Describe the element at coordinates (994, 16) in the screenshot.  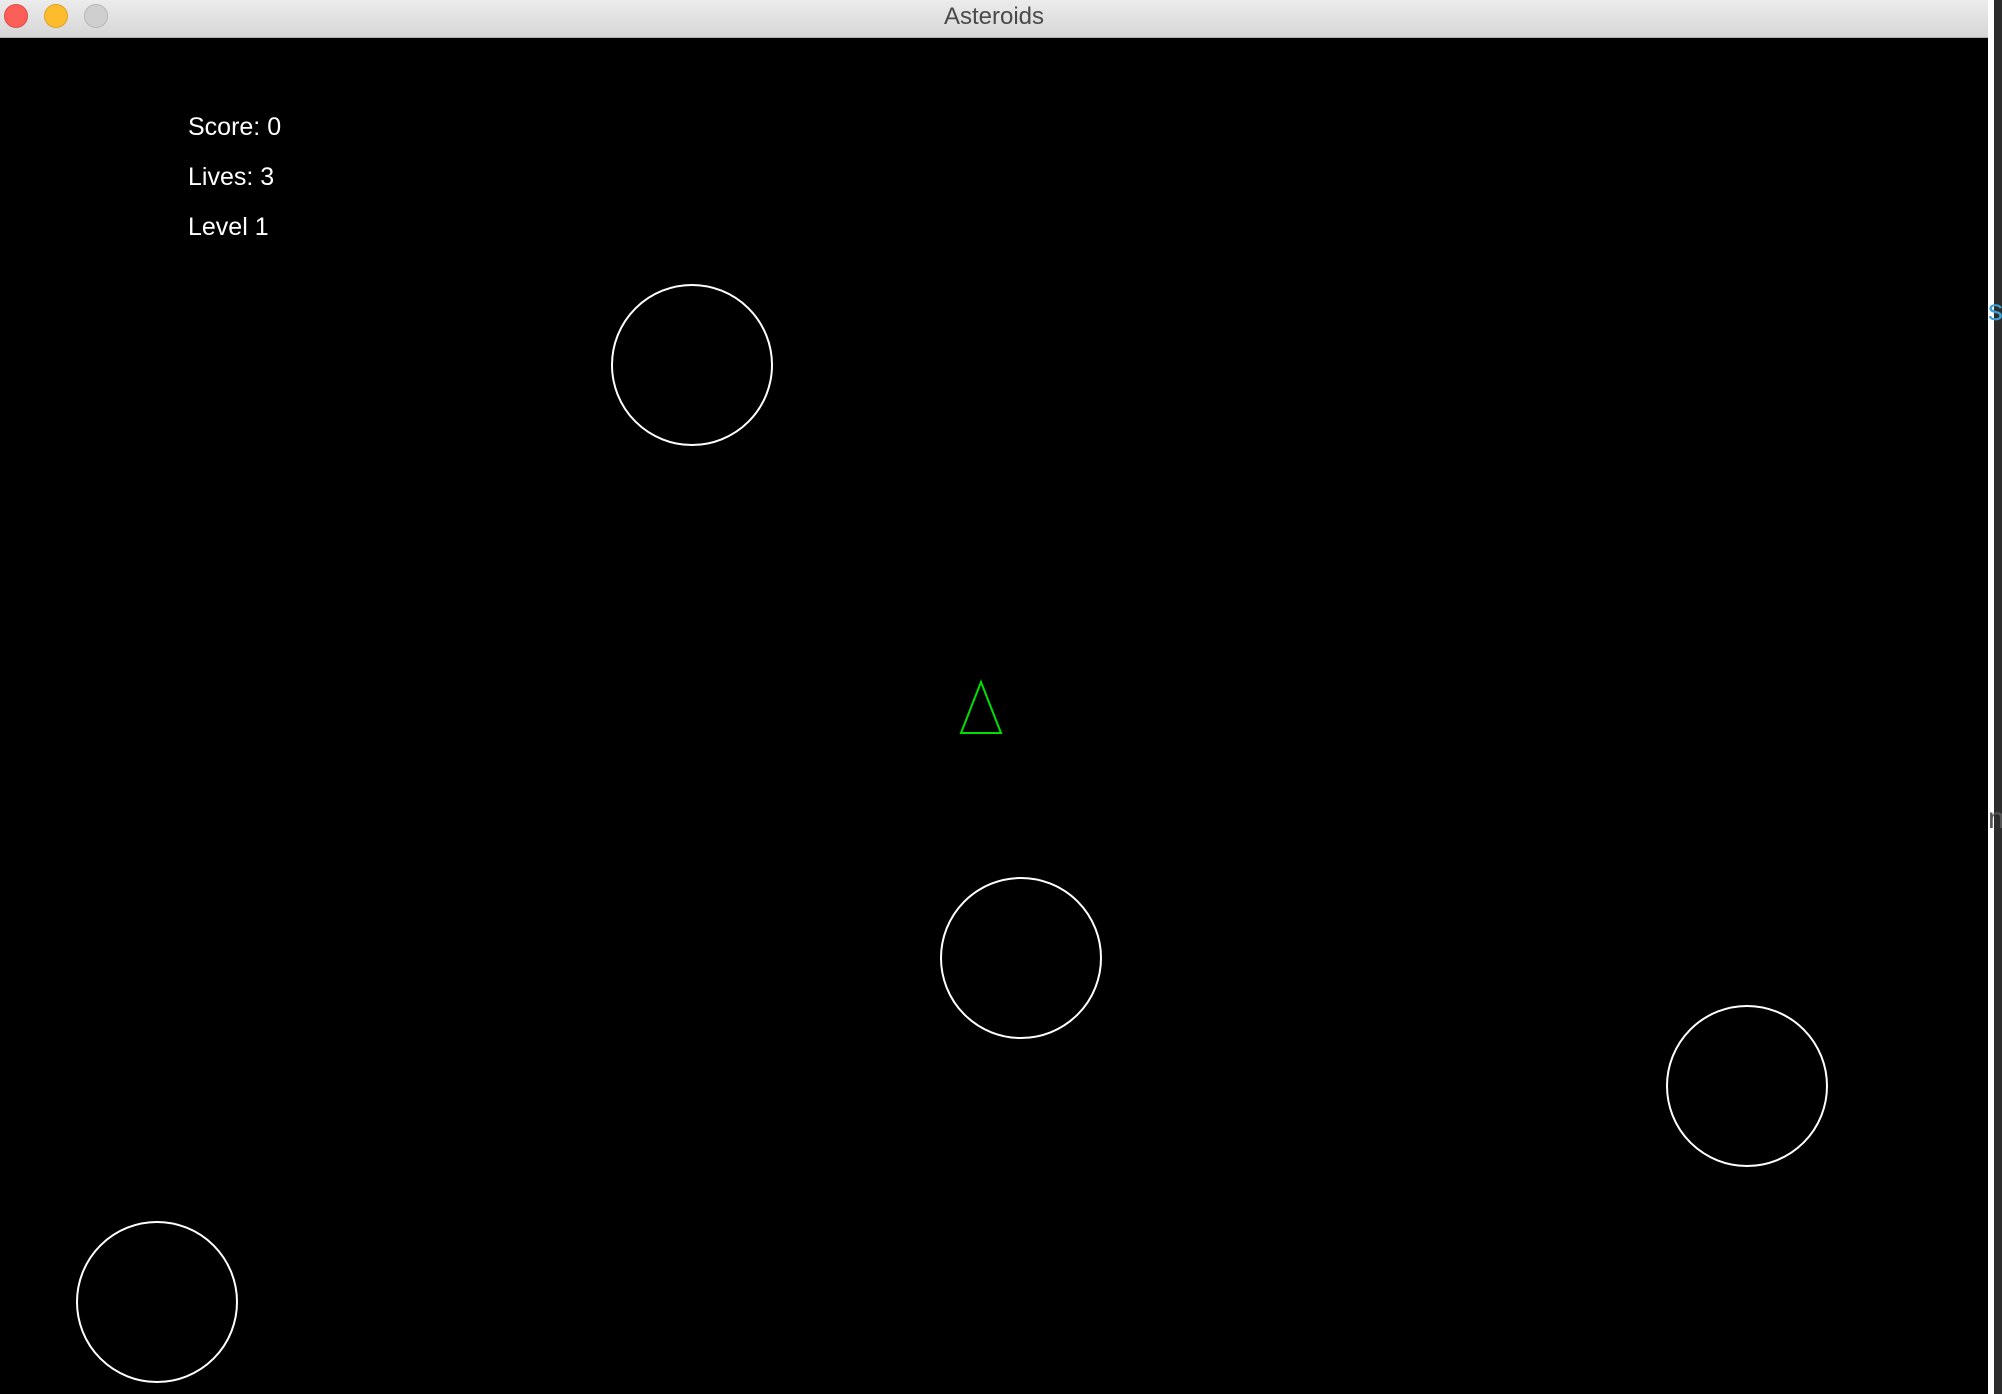
I see `window-title: Asteroids` at that location.